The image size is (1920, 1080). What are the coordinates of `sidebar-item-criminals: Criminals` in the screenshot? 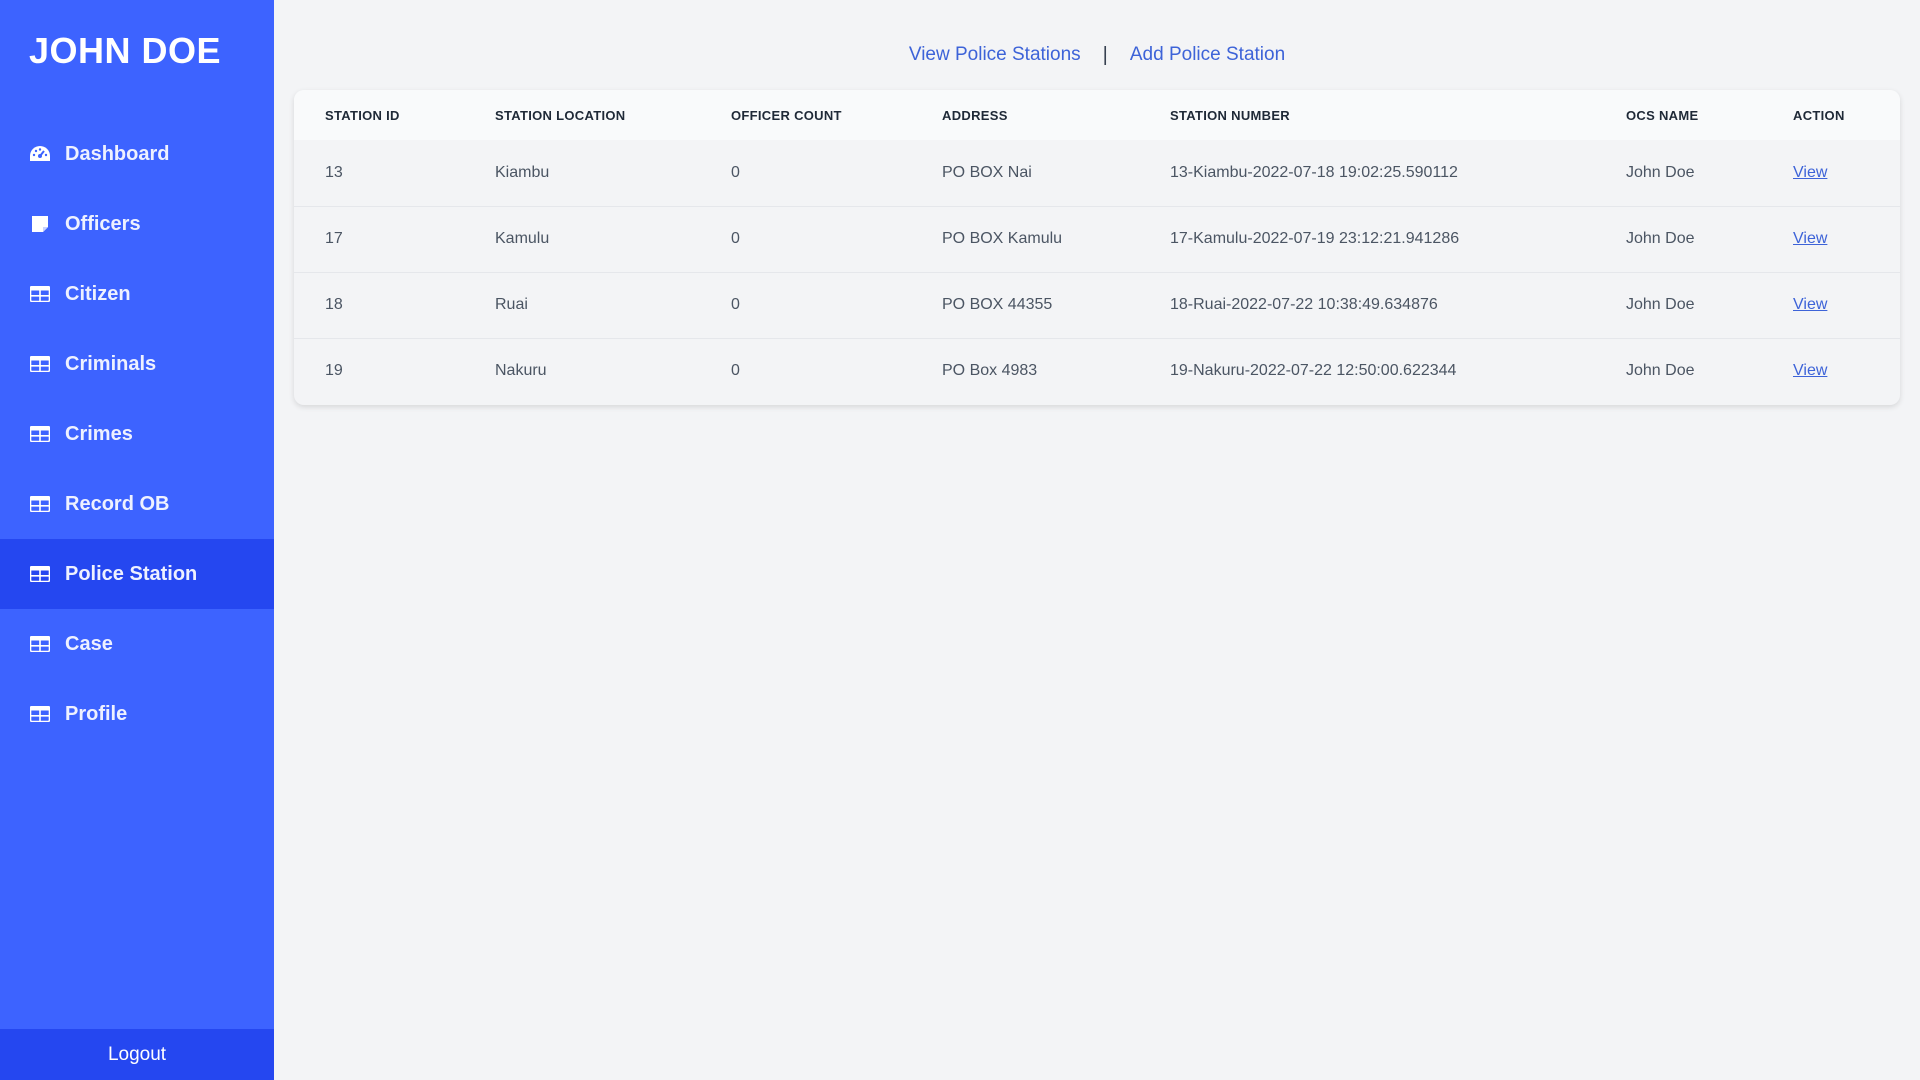 It's located at (137, 364).